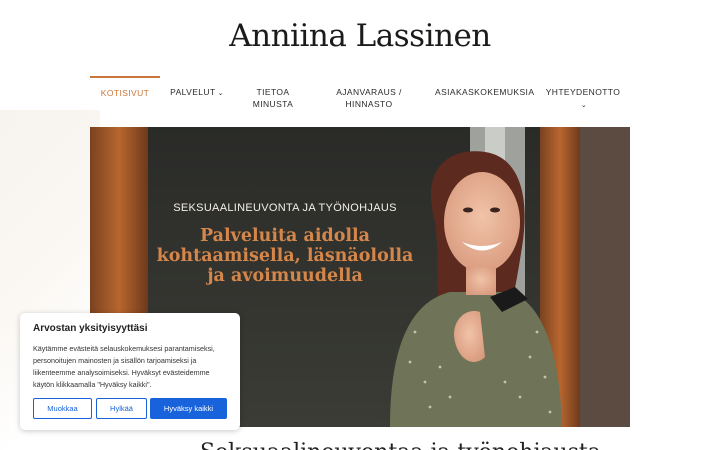  What do you see at coordinates (285, 276) in the screenshot?
I see `hero-title-line: ja avoimuudella` at bounding box center [285, 276].